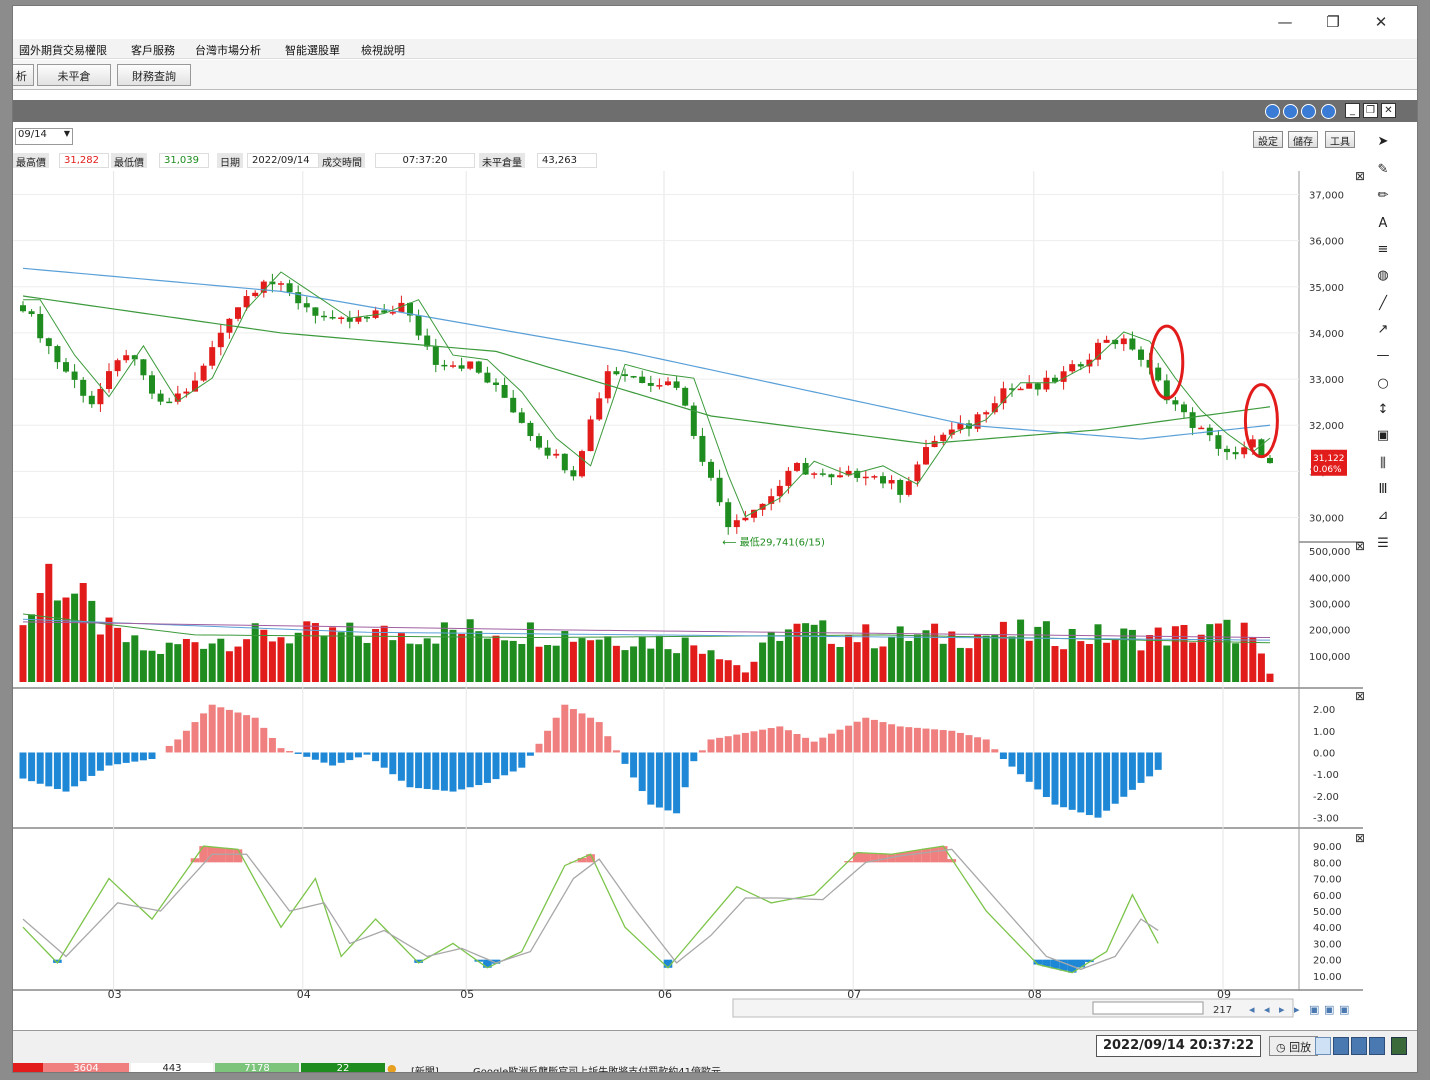 The height and width of the screenshot is (1080, 1430). I want to click on text-icon: A, so click(1383, 225).